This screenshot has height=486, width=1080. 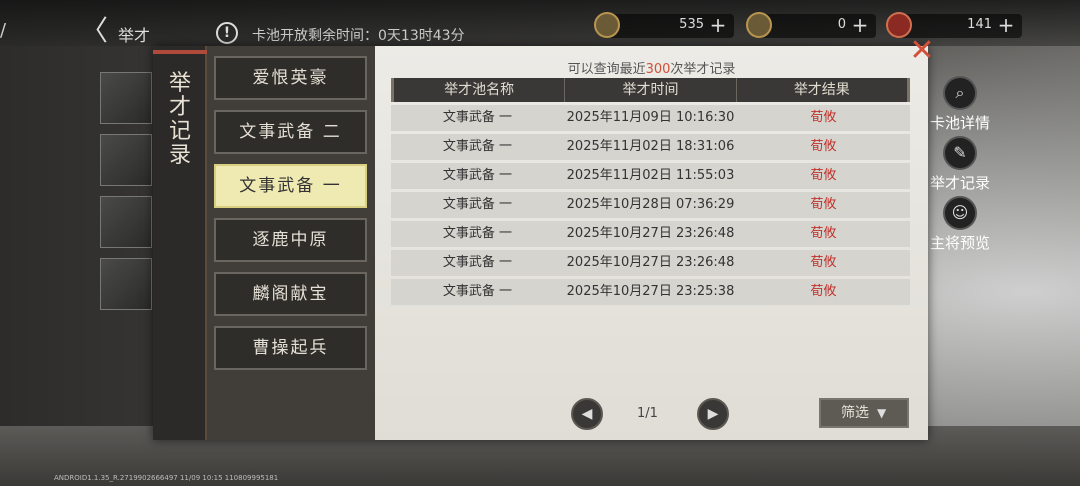 What do you see at coordinates (227, 33) in the screenshot?
I see `exclamation-icon: !` at bounding box center [227, 33].